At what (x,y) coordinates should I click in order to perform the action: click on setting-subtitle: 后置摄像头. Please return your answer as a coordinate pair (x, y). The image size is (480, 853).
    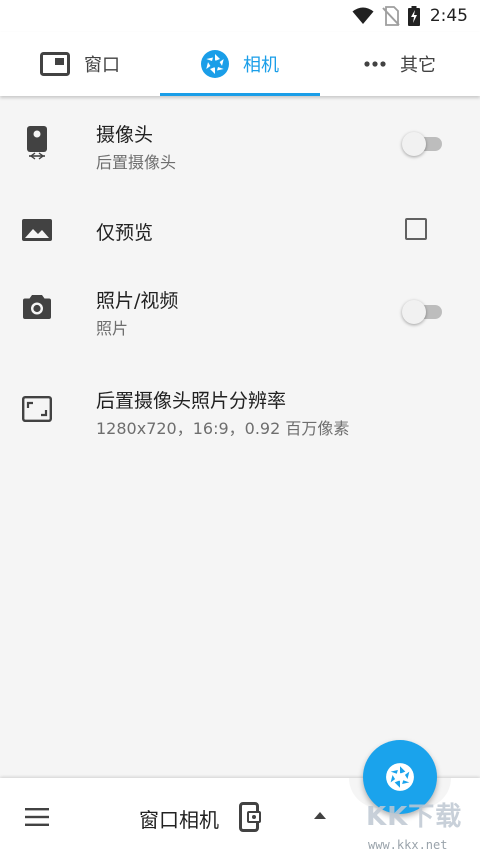
    Looking at the image, I should click on (136, 162).